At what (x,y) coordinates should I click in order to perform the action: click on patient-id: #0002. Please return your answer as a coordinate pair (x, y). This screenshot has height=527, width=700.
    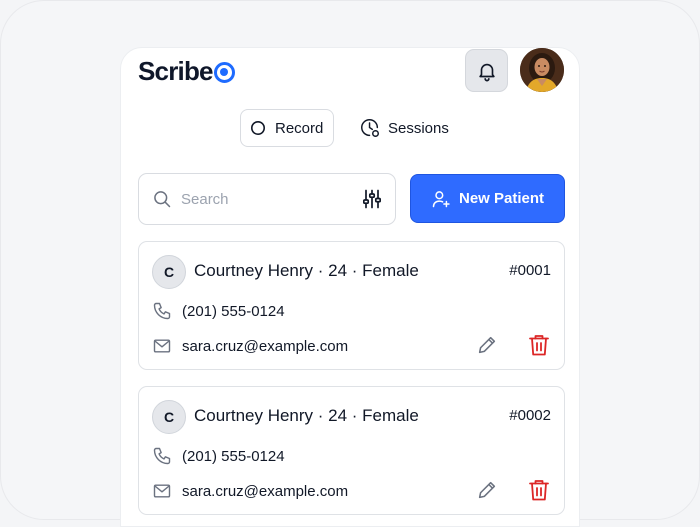
    Looking at the image, I should click on (530, 415).